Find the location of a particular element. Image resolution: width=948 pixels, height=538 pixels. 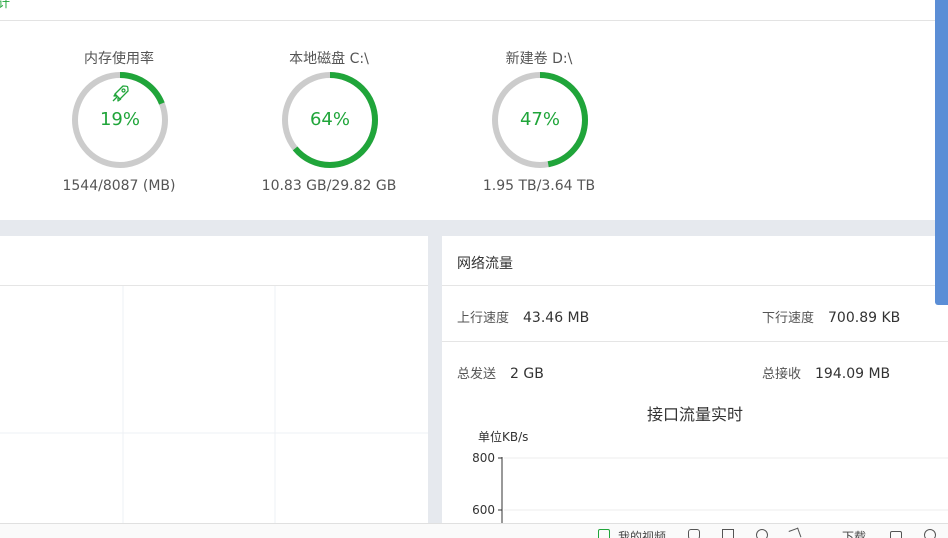

scrollbar-edge is located at coordinates (941, 152).